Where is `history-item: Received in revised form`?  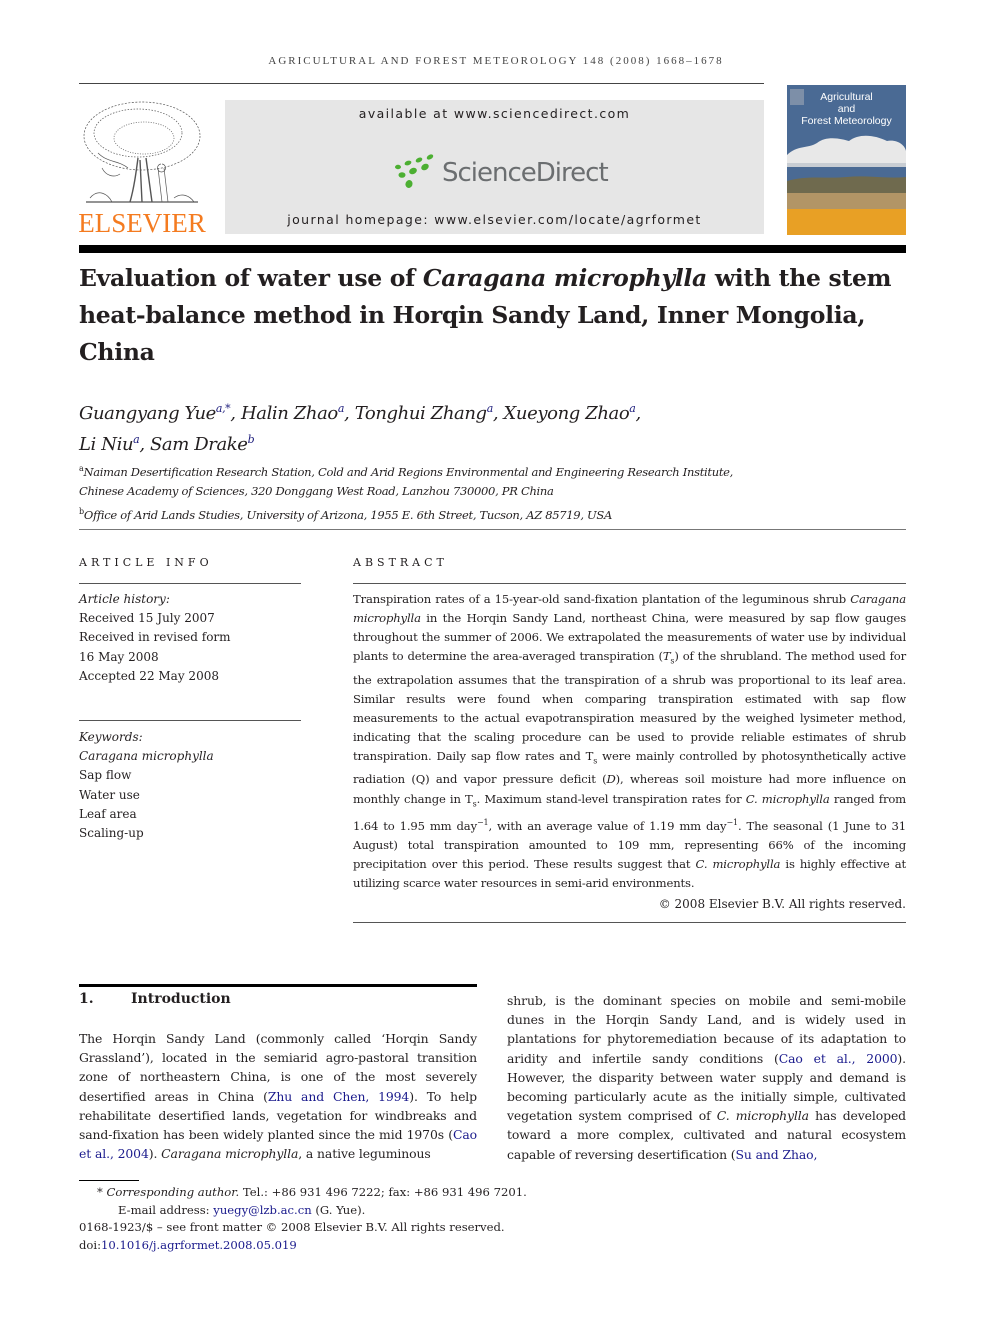
history-item: Received in revised form is located at coordinates (155, 637).